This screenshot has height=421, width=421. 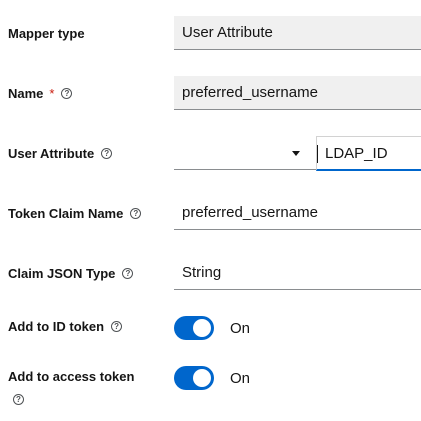 I want to click on user-attribute-typeahead, so click(x=368, y=153).